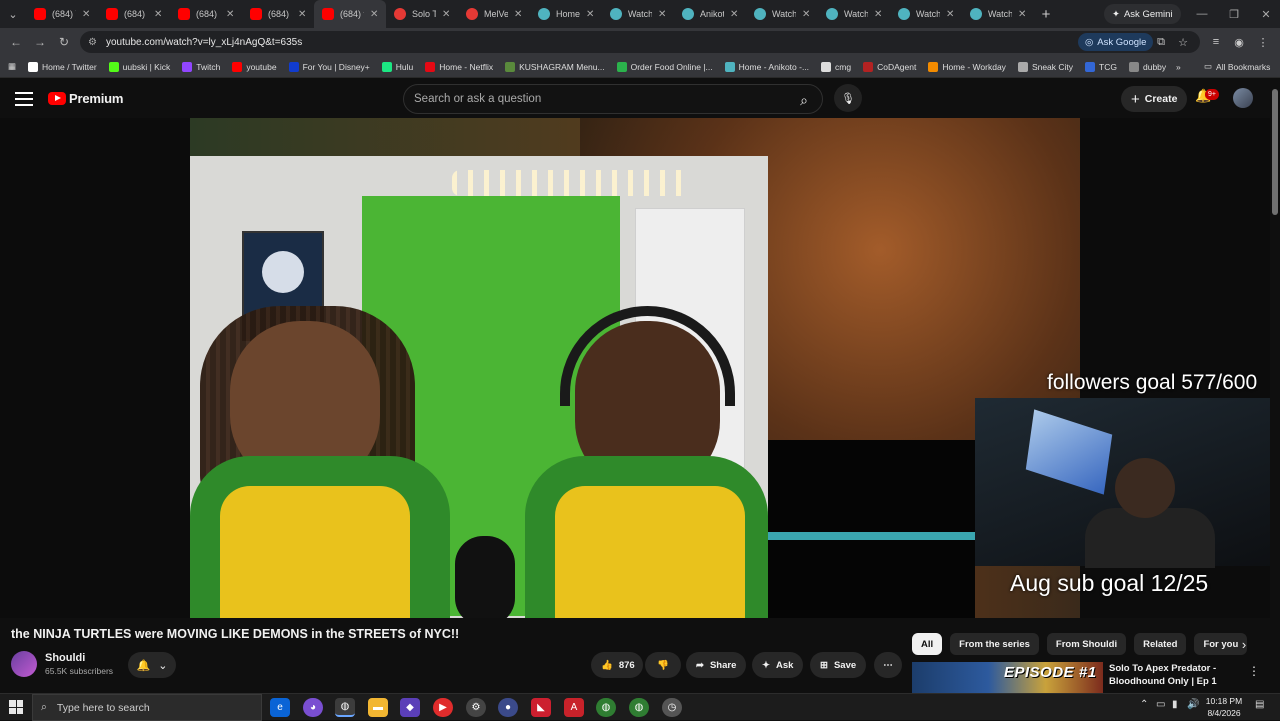  Describe the element at coordinates (778, 665) in the screenshot. I see `ask-button: ✦ Ask` at that location.